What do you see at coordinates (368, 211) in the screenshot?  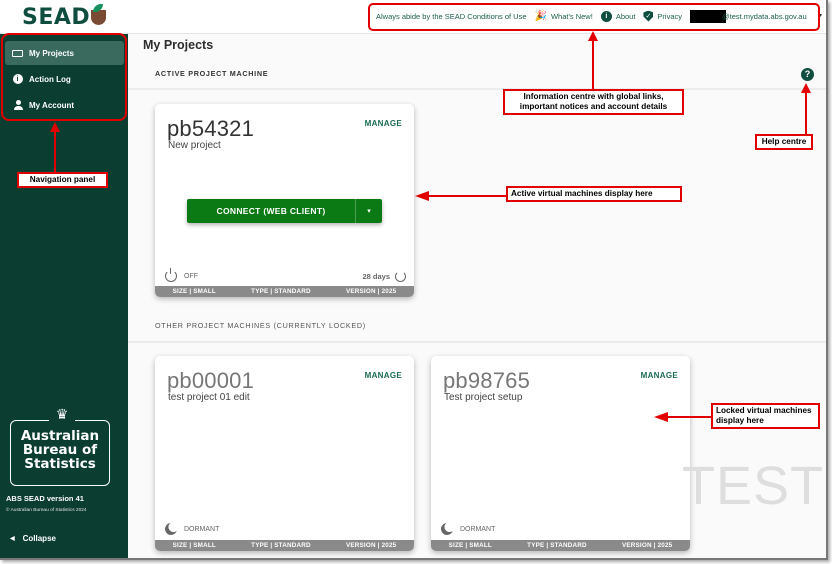 I see `connect-dropdown-icon: ▾` at bounding box center [368, 211].